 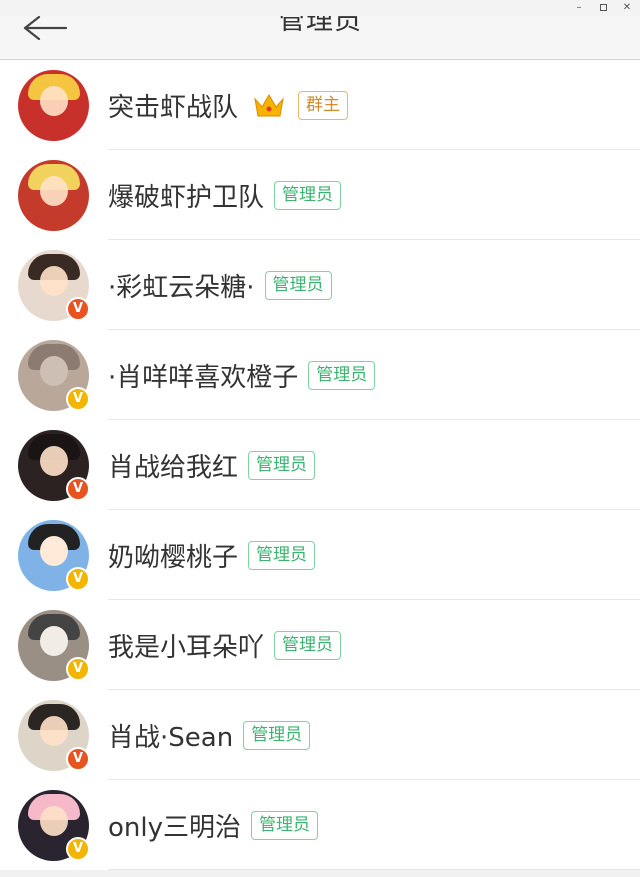 I want to click on member-row: V 肖战·Sean 管理员, so click(x=320, y=735).